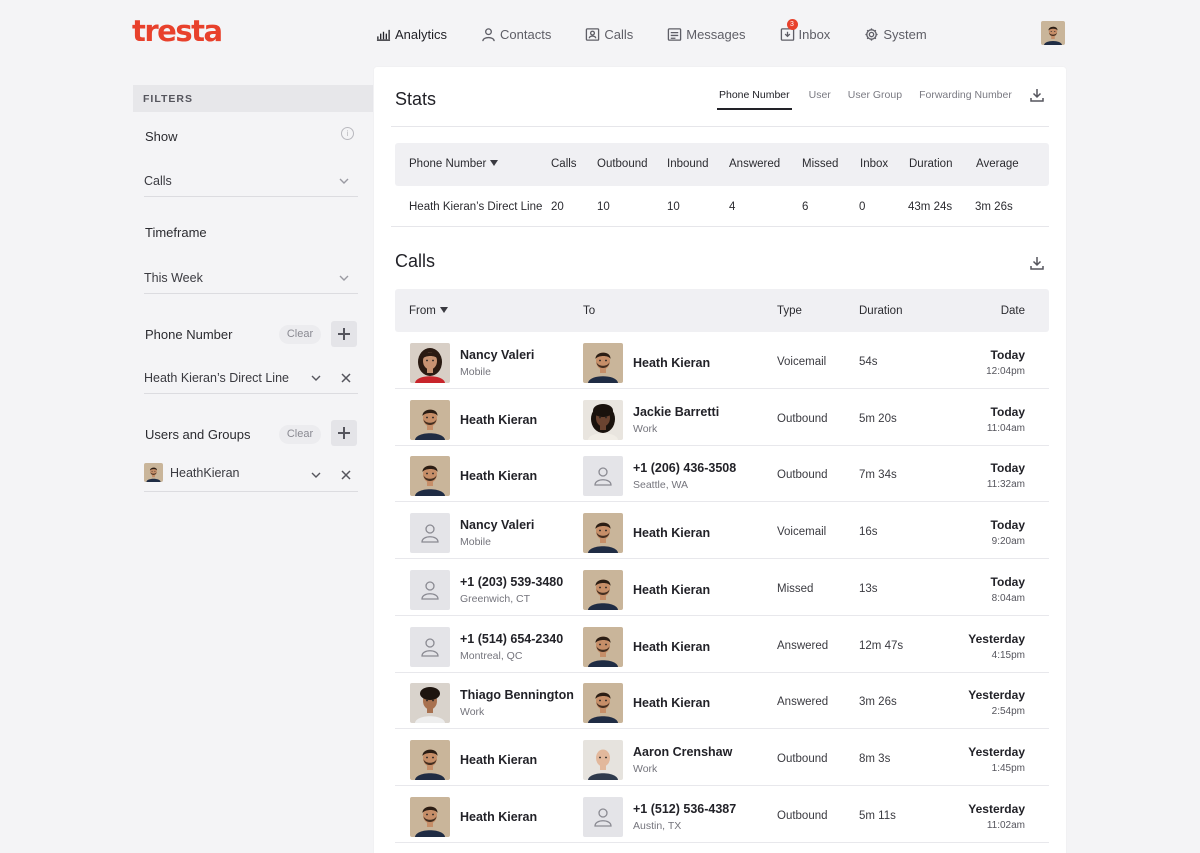 The height and width of the screenshot is (853, 1200). Describe the element at coordinates (216, 378) in the screenshot. I see `phone-number-select-value: Heath Kieran’s Direct Line` at that location.